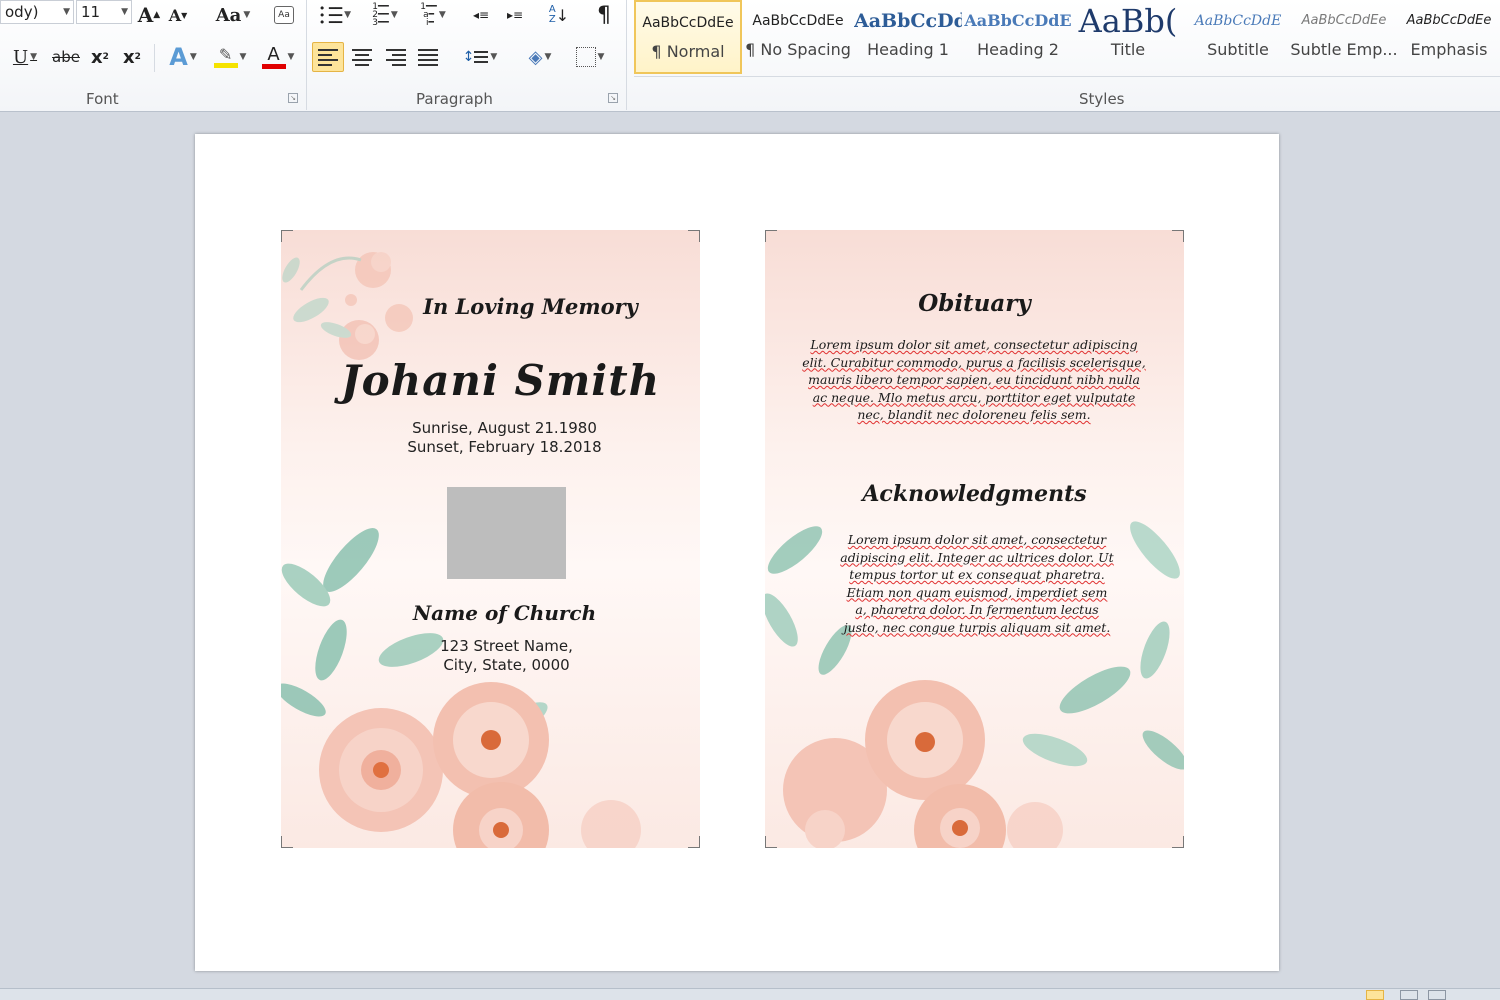 This screenshot has height=1000, width=1500. What do you see at coordinates (104, 12) in the screenshot?
I see `font-size-combo: 11 ▼` at bounding box center [104, 12].